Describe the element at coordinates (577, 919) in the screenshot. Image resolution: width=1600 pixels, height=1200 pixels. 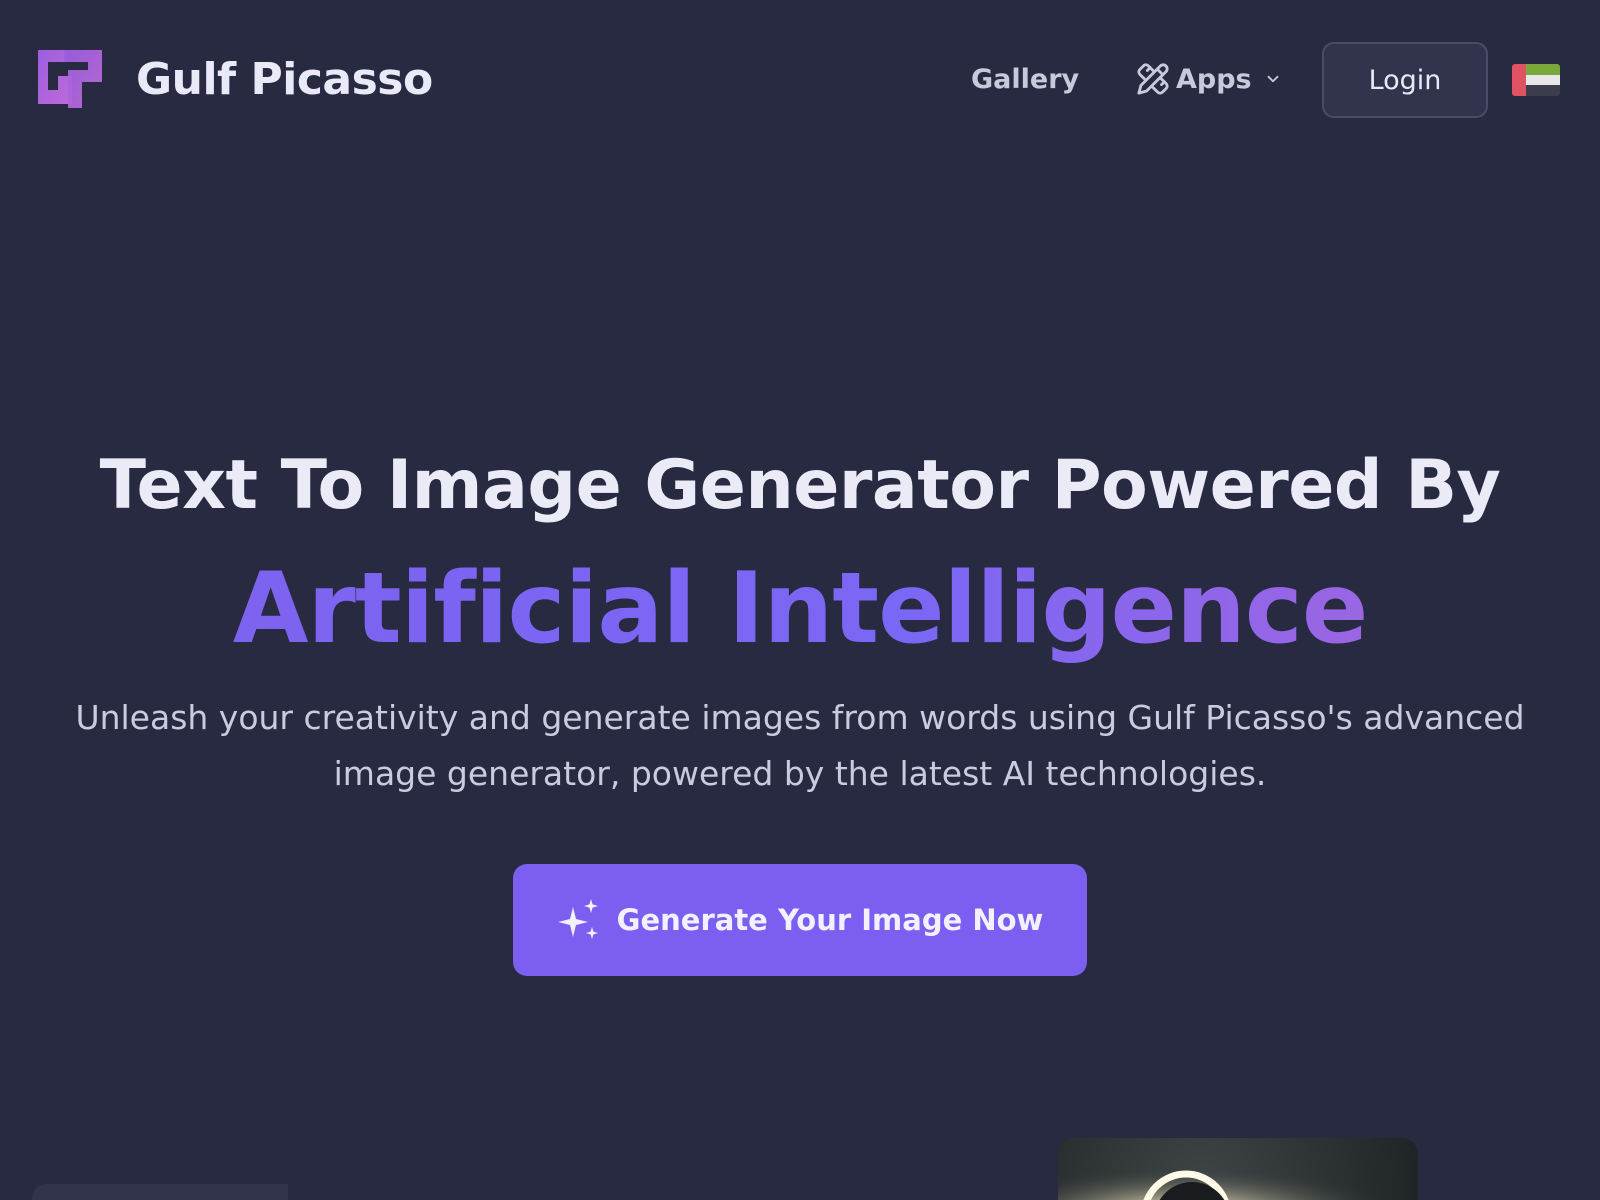
I see `sparkles-icon` at that location.